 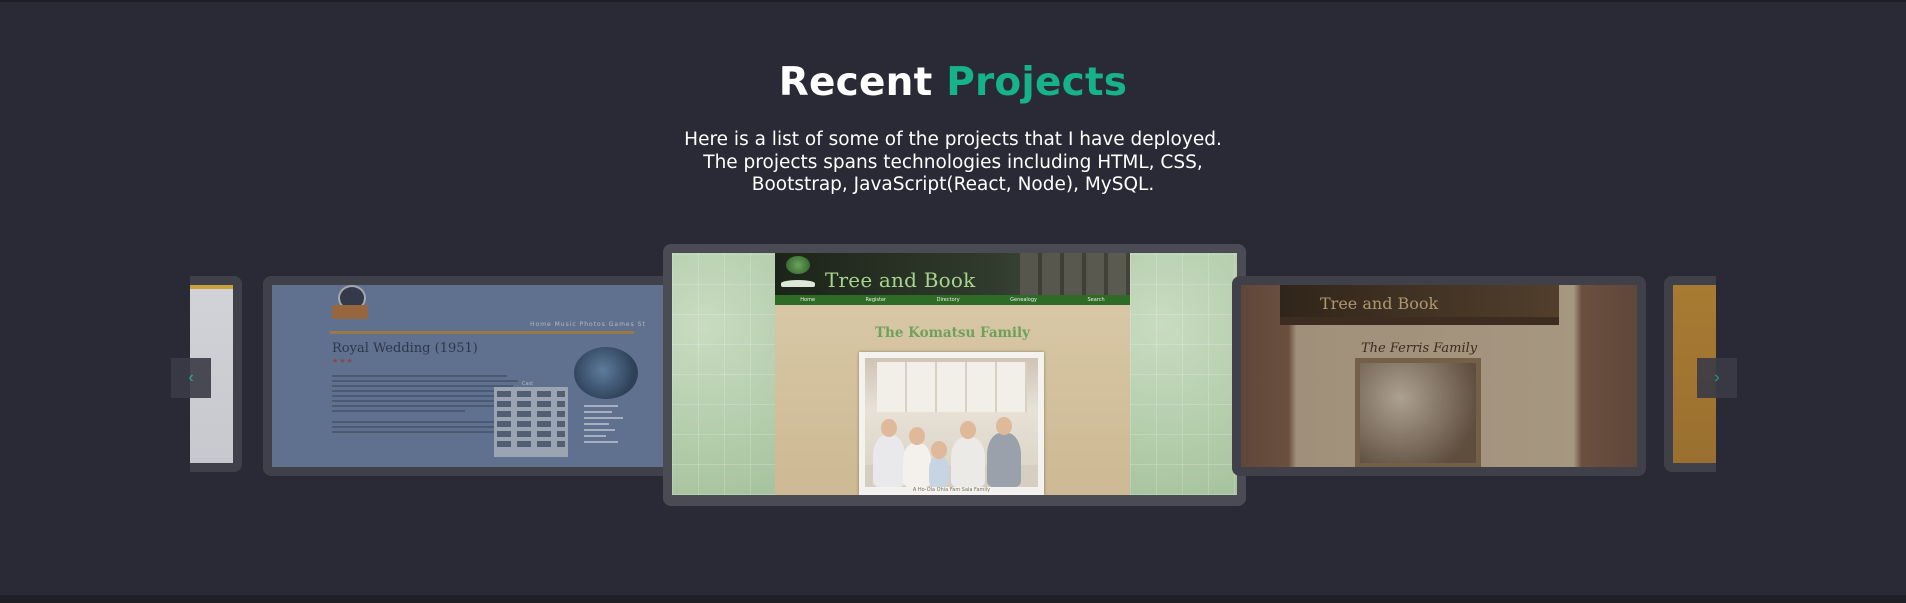 What do you see at coordinates (723, 374) in the screenshot?
I see `portrait-background-left` at bounding box center [723, 374].